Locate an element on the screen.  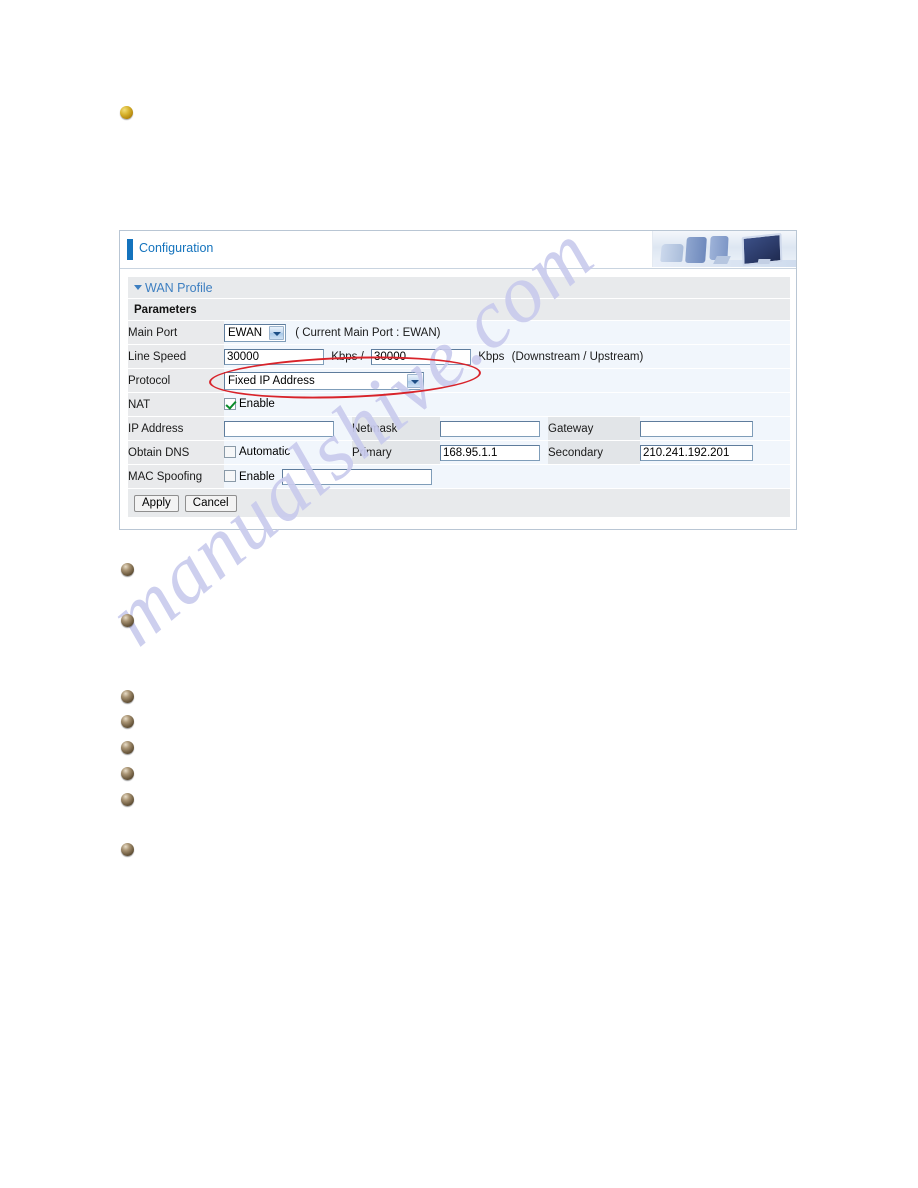
protocol-field-cell: Fixed IP Address is located at coordinates (507, 380).